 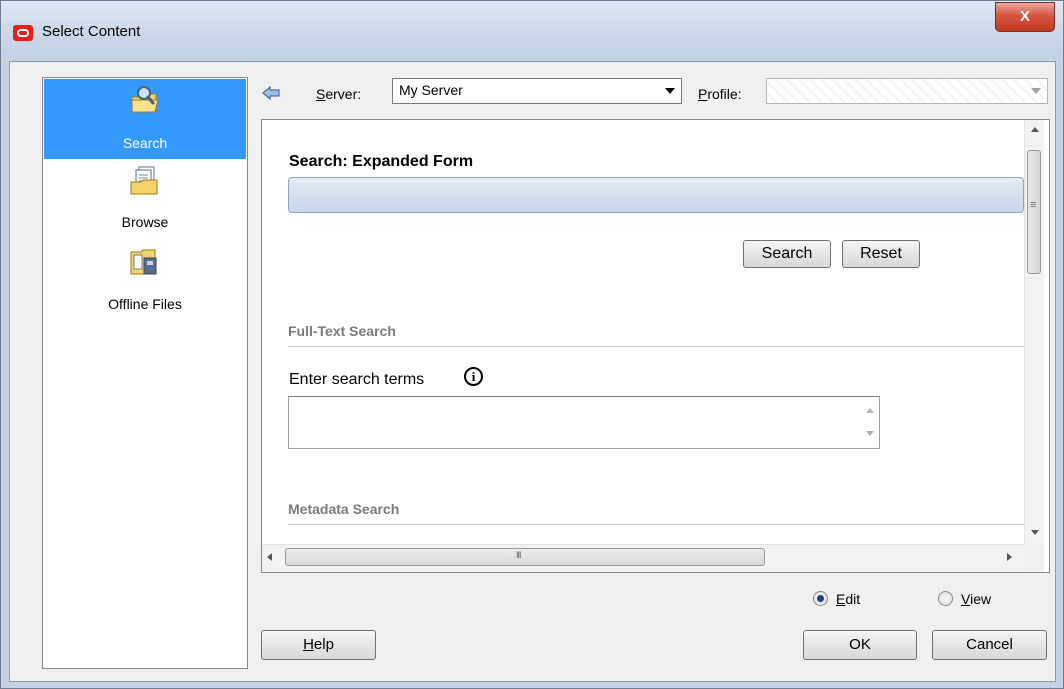 I want to click on window-title: Select Content, so click(x=91, y=31).